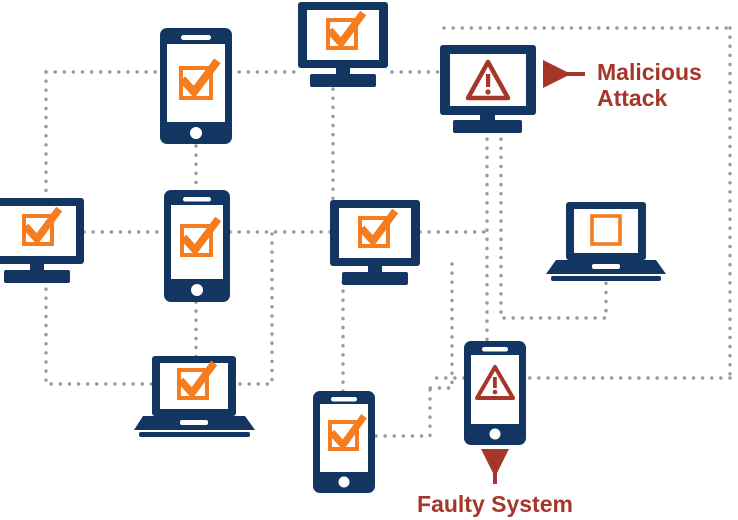 The image size is (738, 520). What do you see at coordinates (196, 86) in the screenshot?
I see `device-phone-top-left` at bounding box center [196, 86].